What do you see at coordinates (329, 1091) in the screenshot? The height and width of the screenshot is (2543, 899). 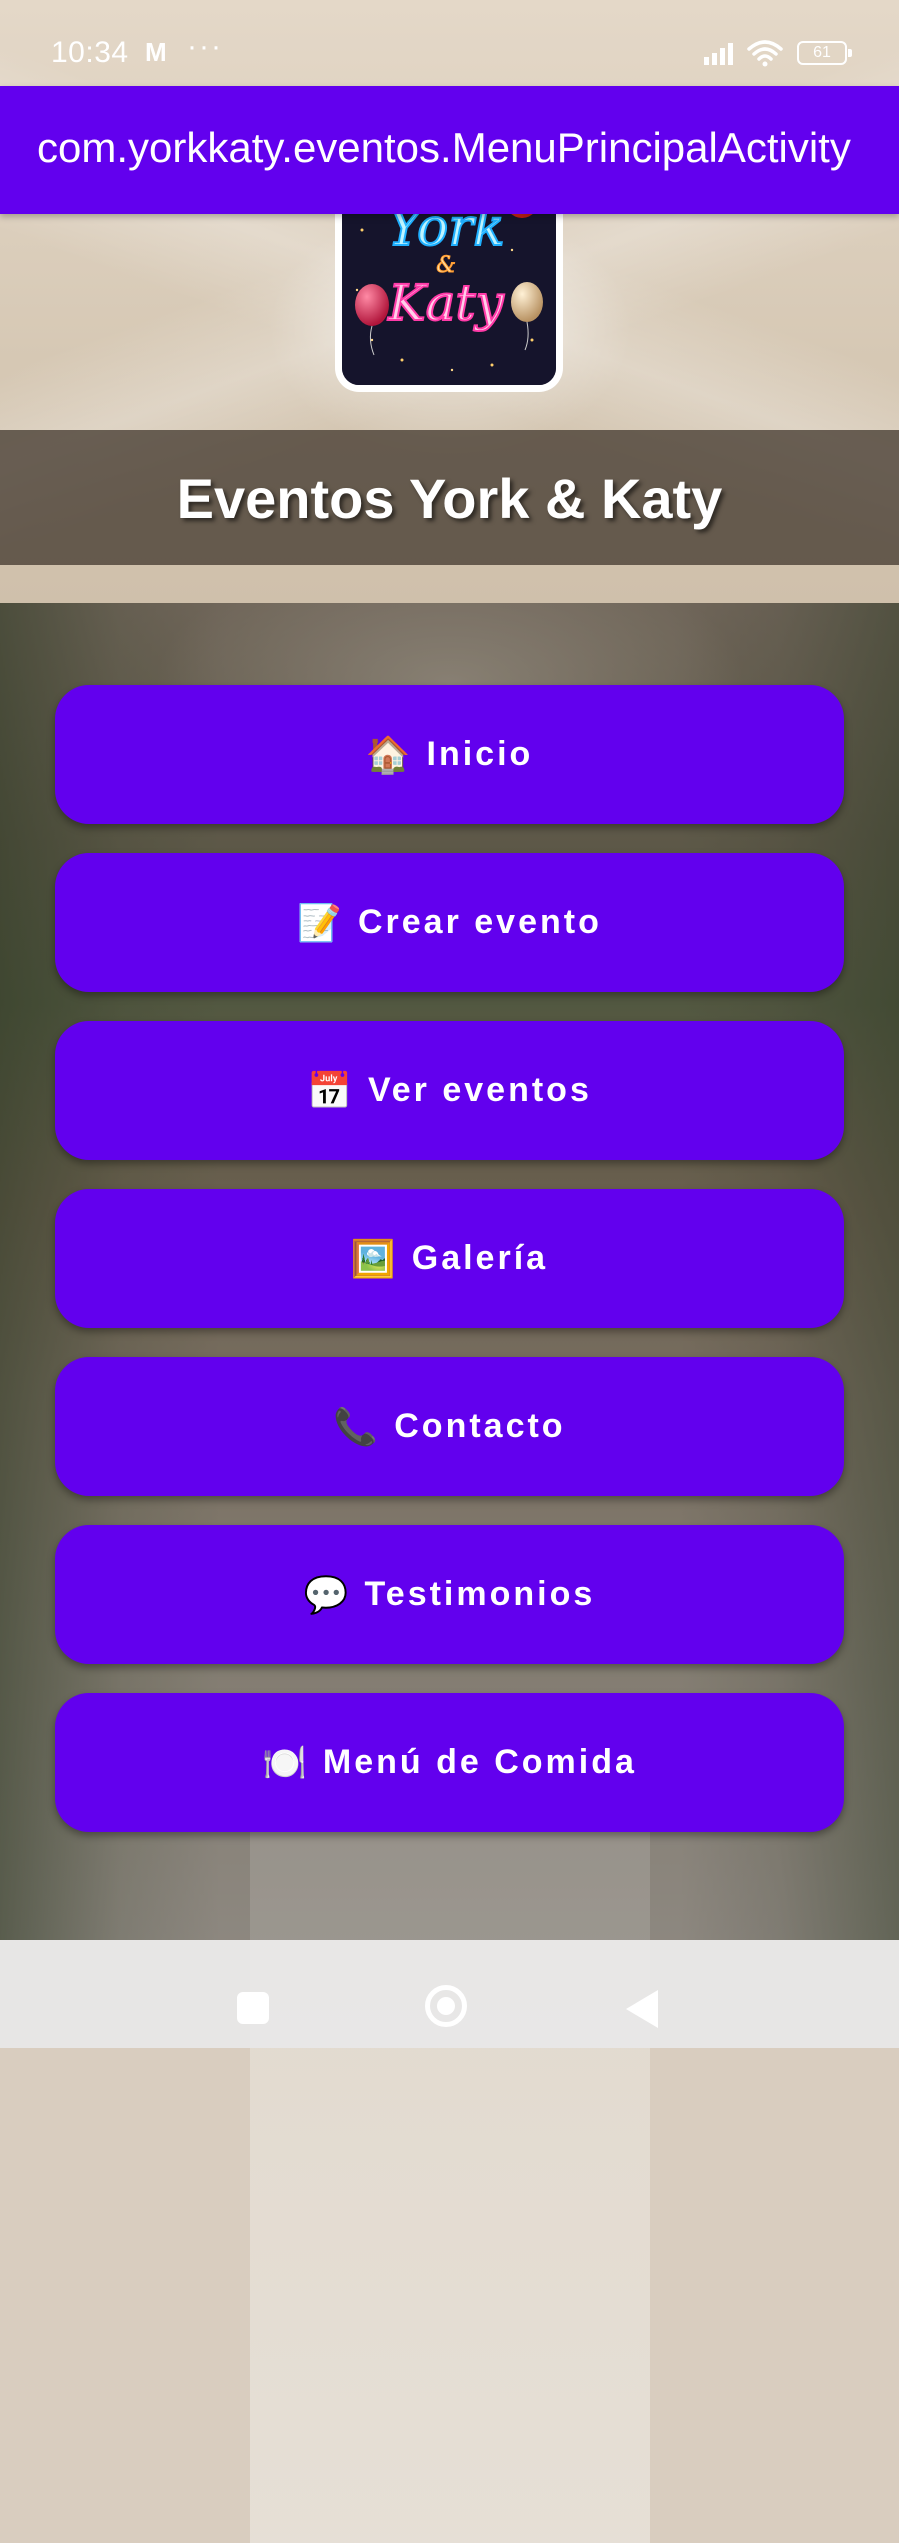 I see `calendar-icon: 📅` at bounding box center [329, 1091].